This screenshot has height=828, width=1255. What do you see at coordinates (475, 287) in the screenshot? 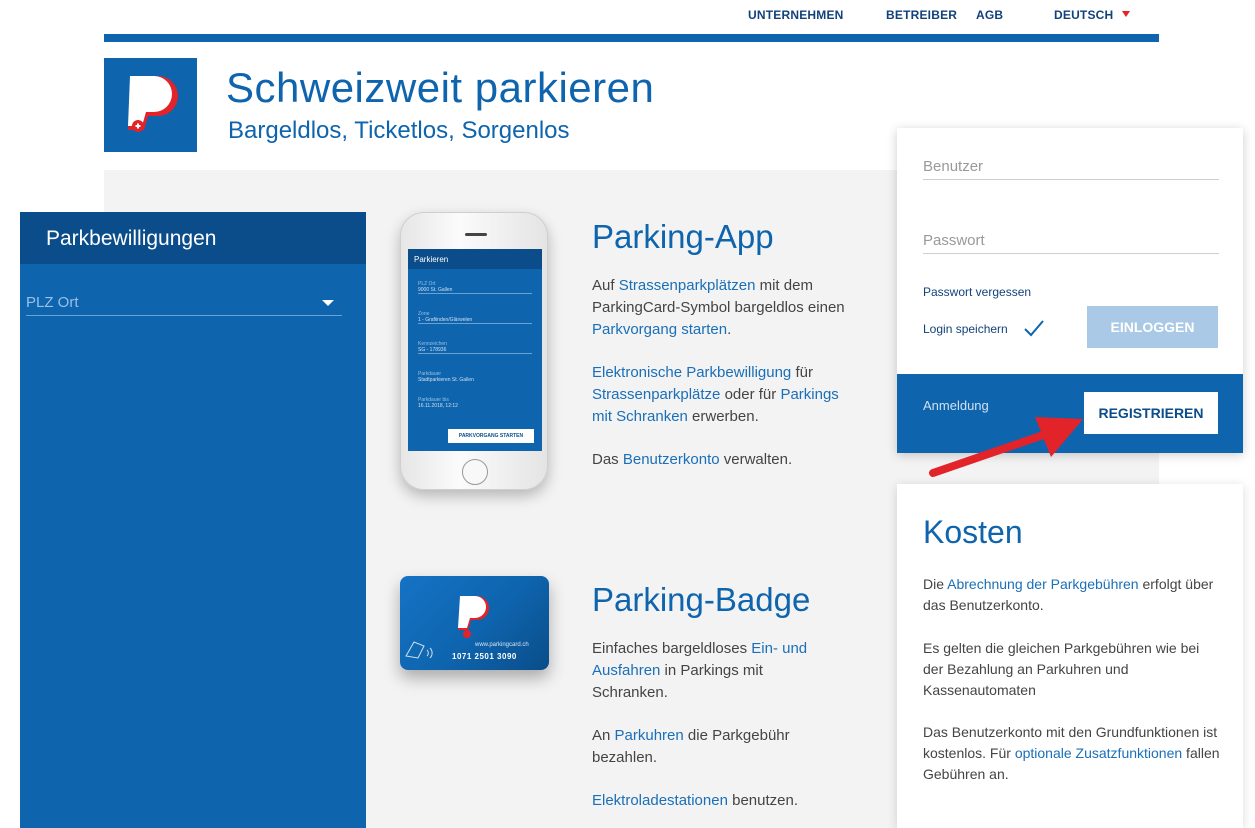
I see `phone-row: PLZ Ort 9000 St. Gallen` at bounding box center [475, 287].